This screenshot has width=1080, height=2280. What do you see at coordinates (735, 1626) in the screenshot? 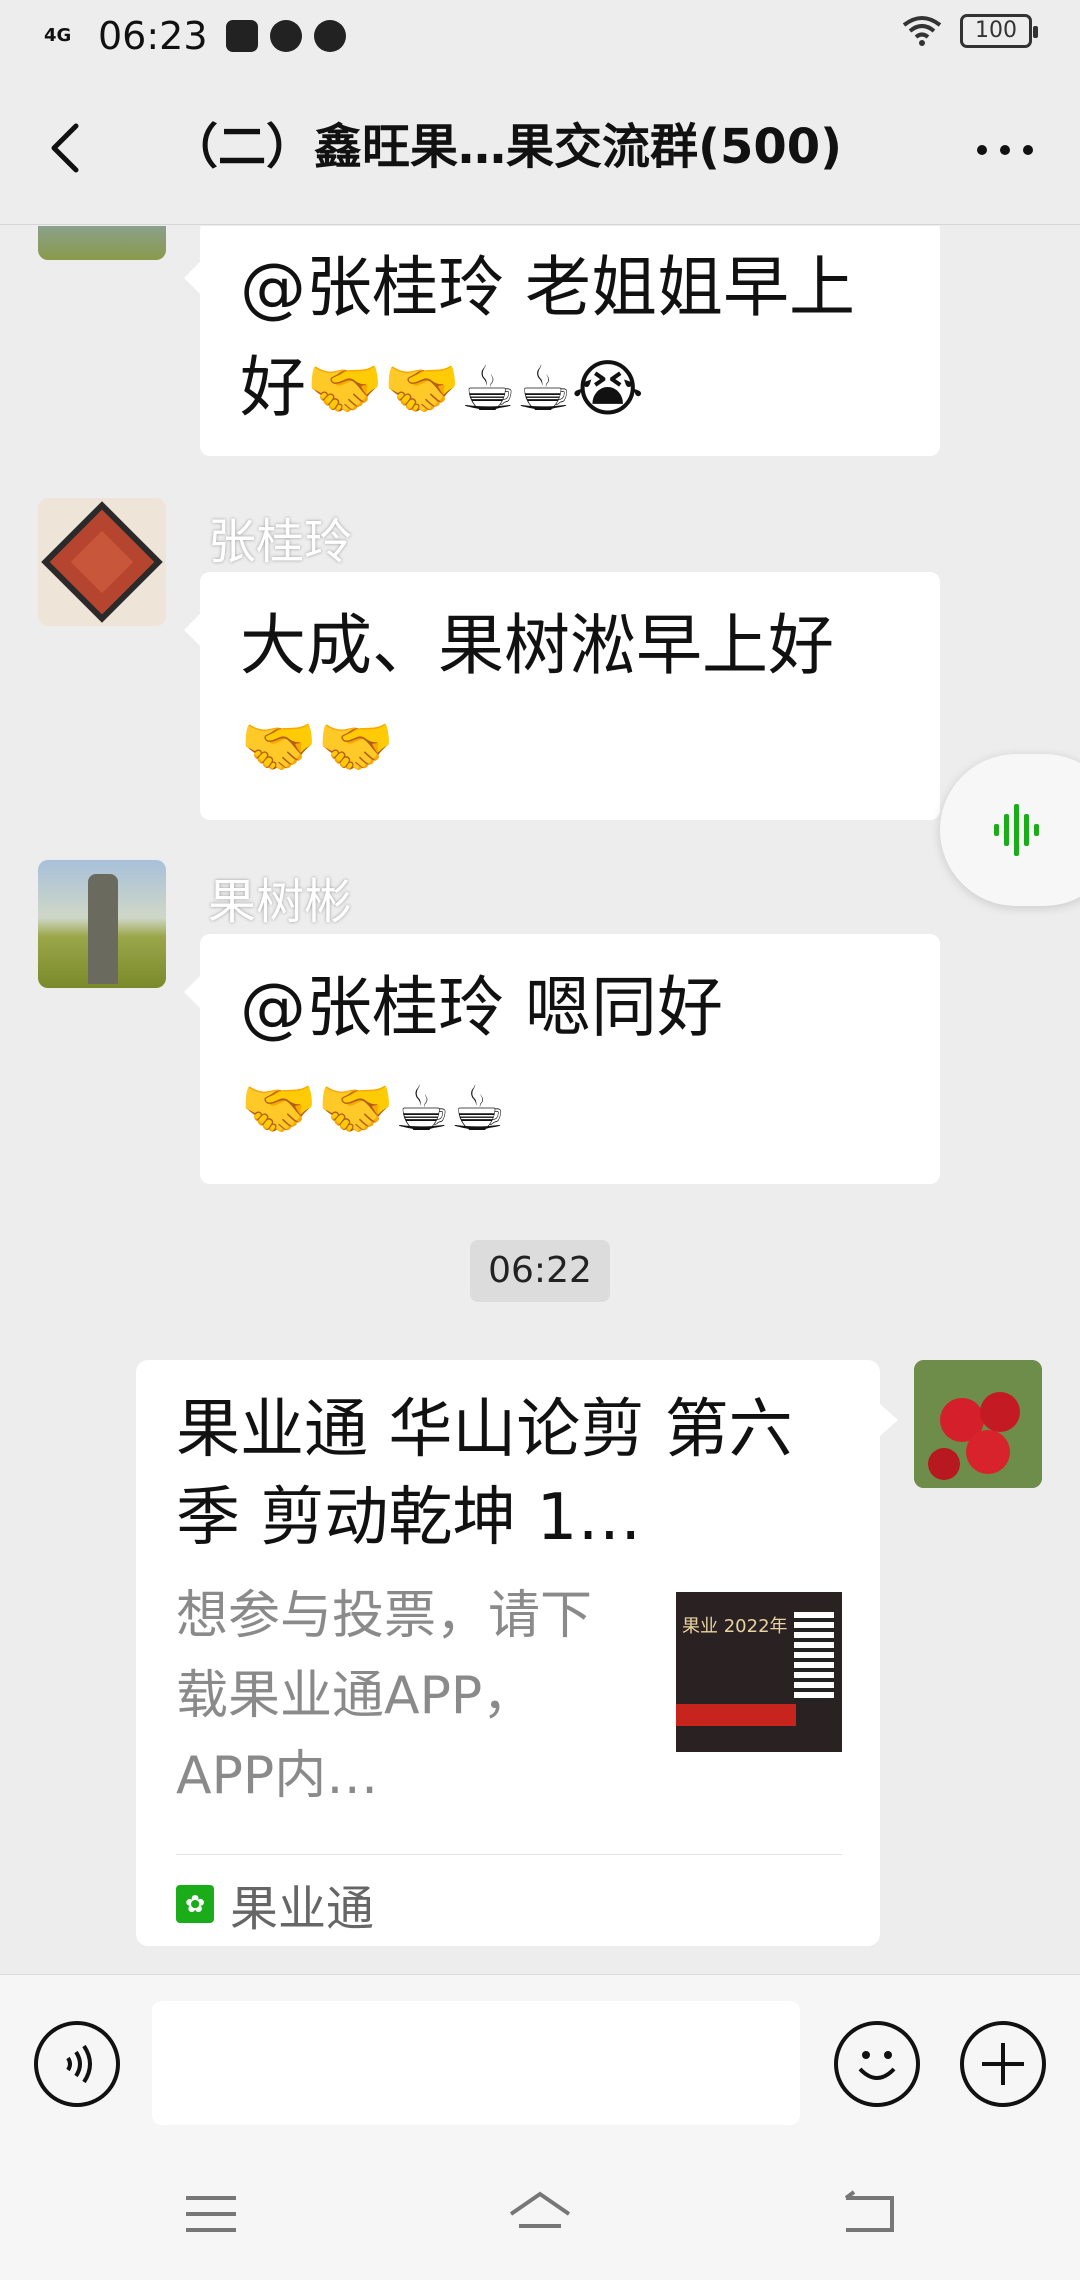
I see `thumbnail-text: 果业 2022年` at bounding box center [735, 1626].